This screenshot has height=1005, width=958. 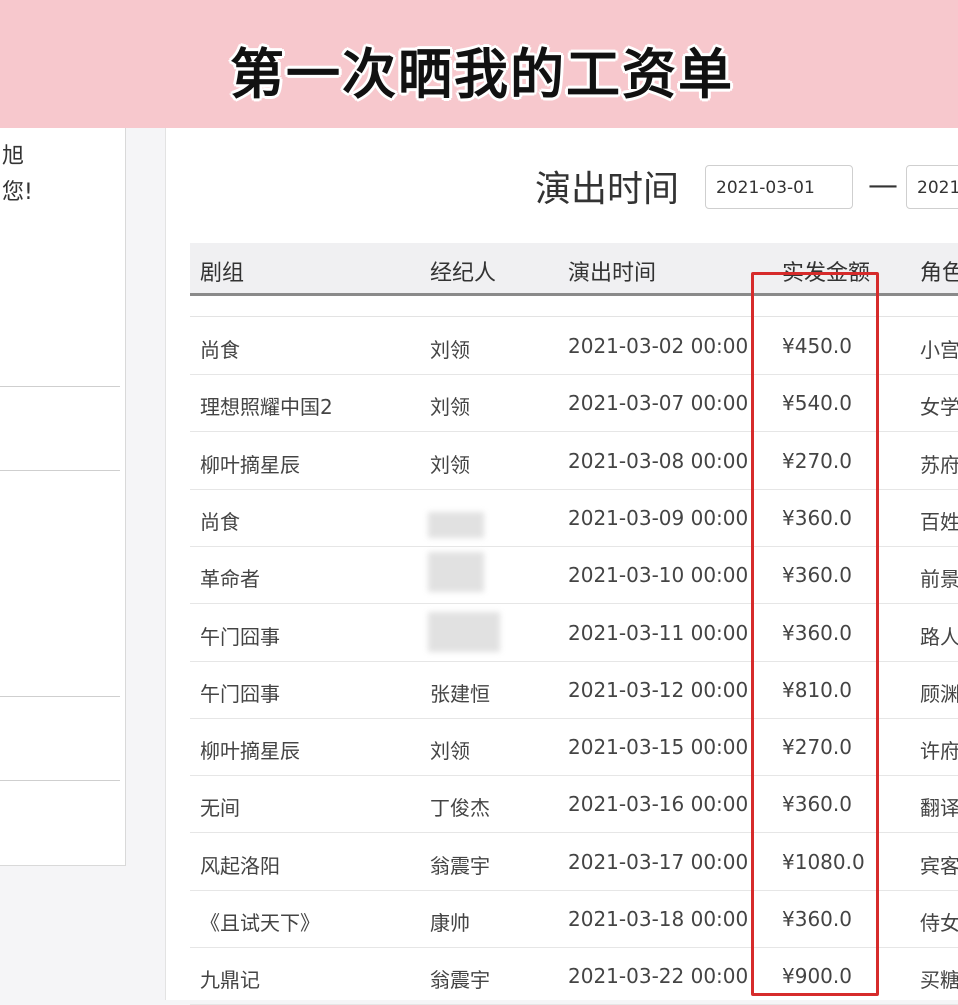 I want to click on start-date-input: 2021-03-01, so click(x=779, y=187).